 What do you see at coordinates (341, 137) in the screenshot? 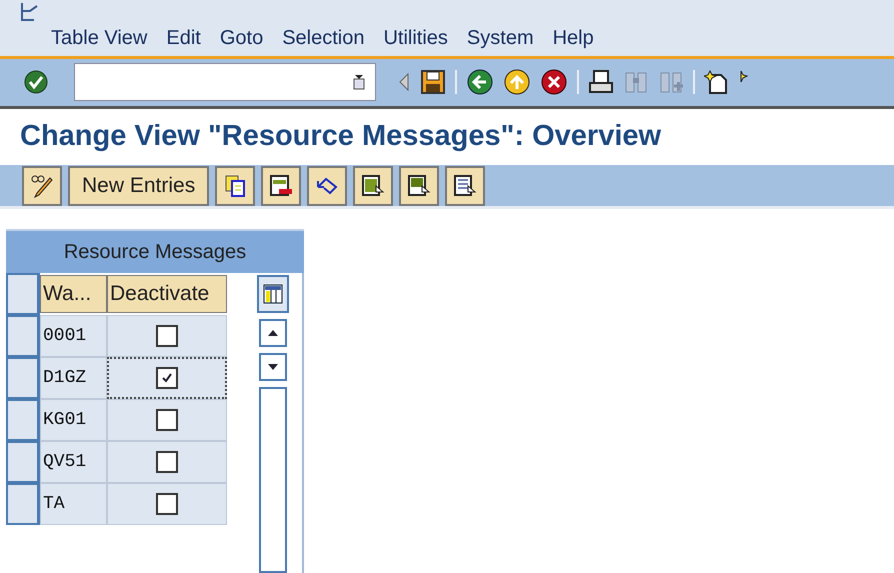
I see `screen-title: Change View "Resource Messages": Overview` at bounding box center [341, 137].